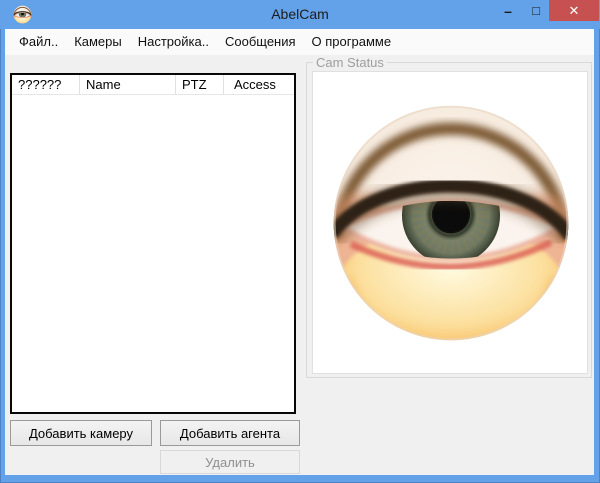 The height and width of the screenshot is (483, 600). What do you see at coordinates (260, 42) in the screenshot?
I see `menu-item-messages: Сообщения` at bounding box center [260, 42].